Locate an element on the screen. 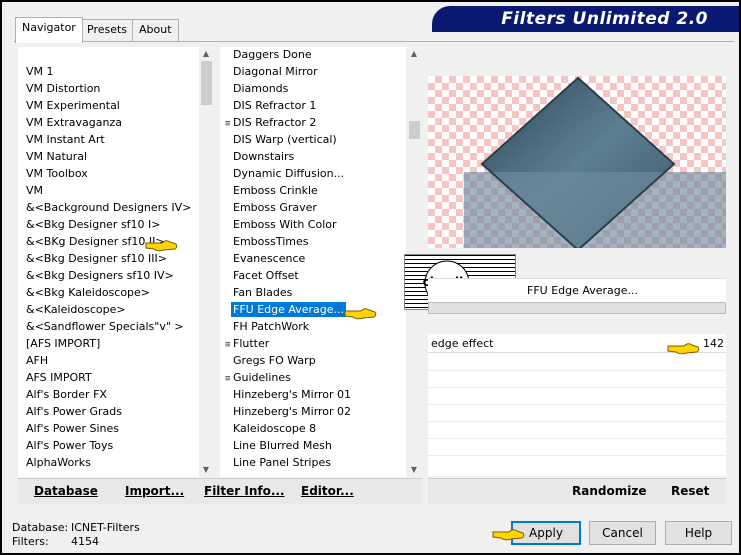 This screenshot has width=741, height=555. category-scroll-thumb is located at coordinates (206, 83).